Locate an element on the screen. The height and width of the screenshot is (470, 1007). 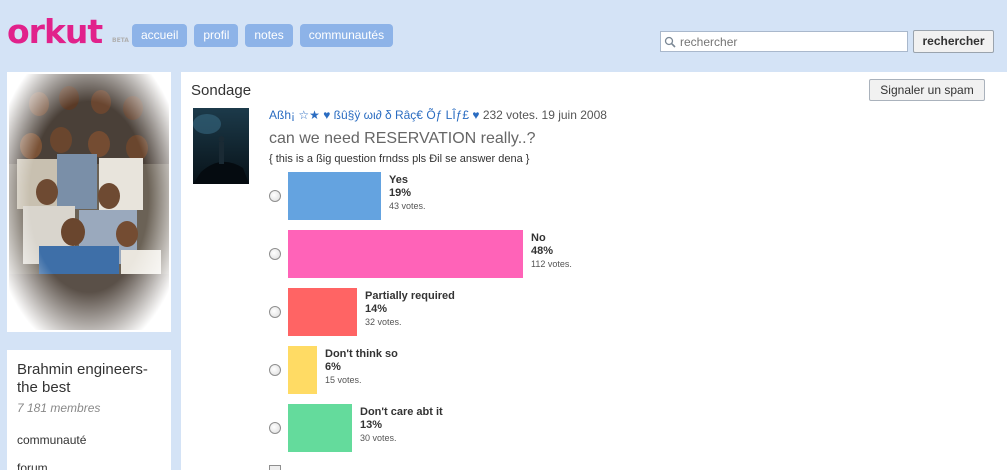
search-box is located at coordinates (784, 41).